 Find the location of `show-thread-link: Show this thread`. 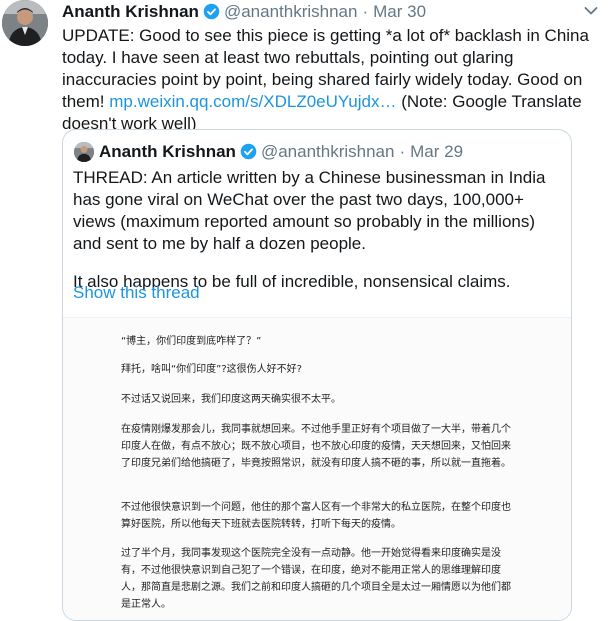

show-thread-link: Show this thread is located at coordinates (136, 293).